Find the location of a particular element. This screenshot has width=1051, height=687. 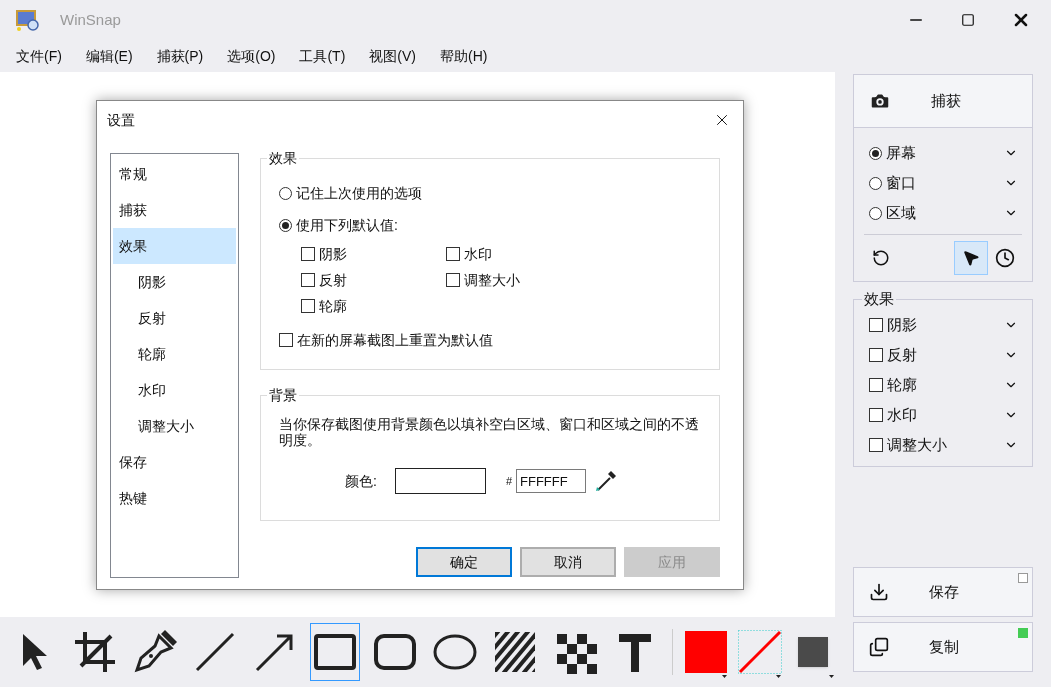

window-title: WinSnap is located at coordinates (90, 19).